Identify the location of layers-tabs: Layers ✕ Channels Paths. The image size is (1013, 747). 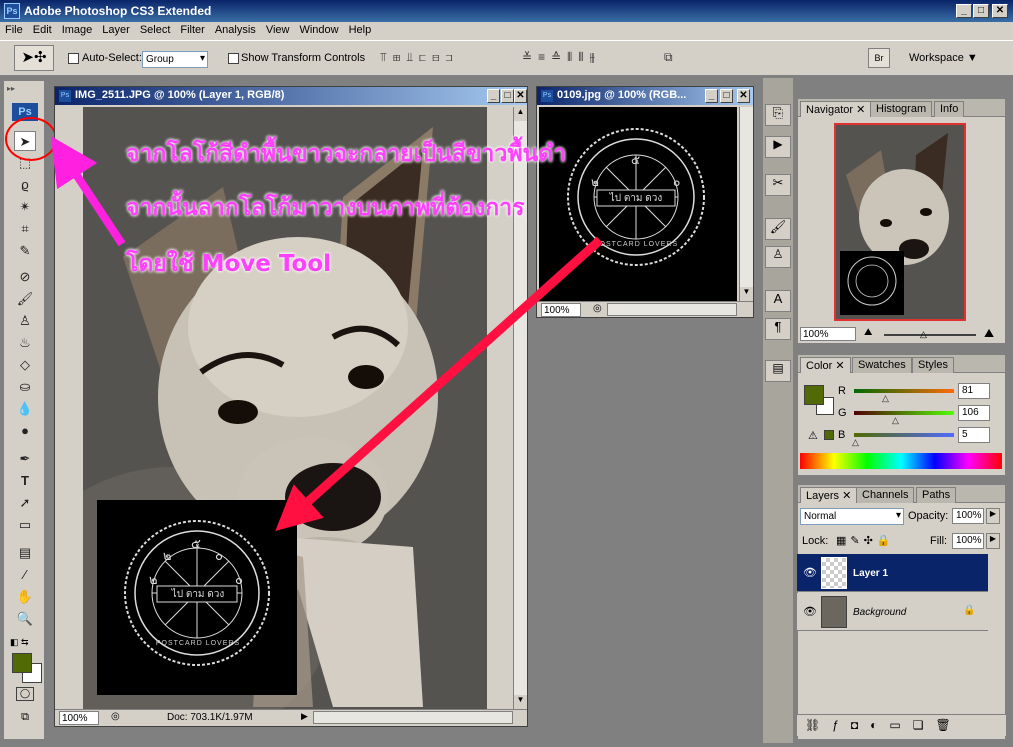
(901, 494).